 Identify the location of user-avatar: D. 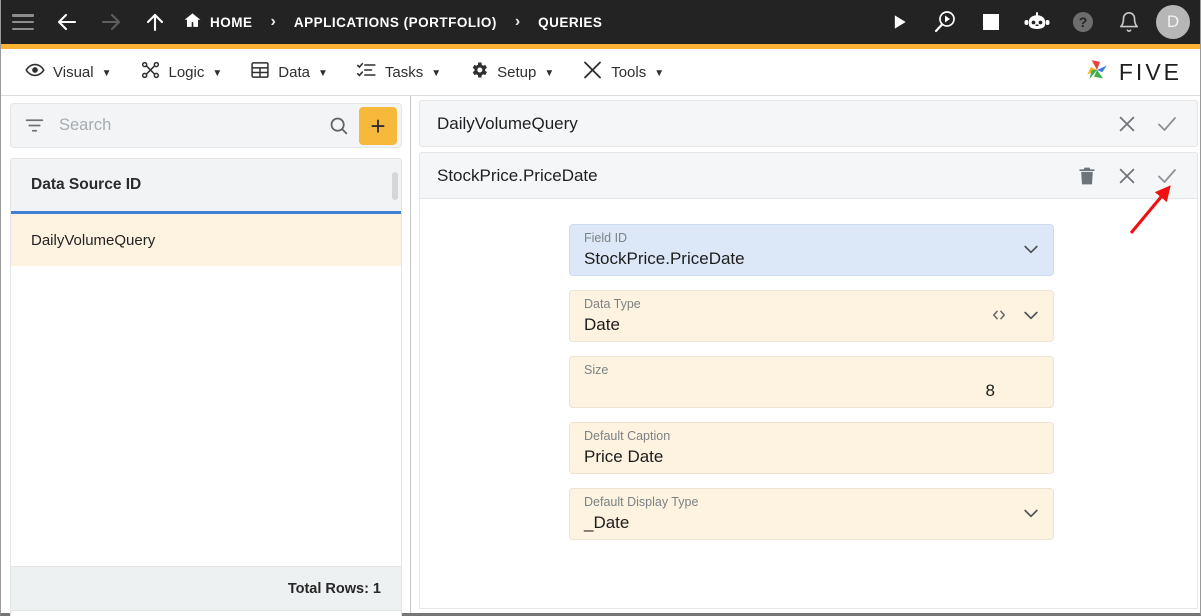
(1173, 22).